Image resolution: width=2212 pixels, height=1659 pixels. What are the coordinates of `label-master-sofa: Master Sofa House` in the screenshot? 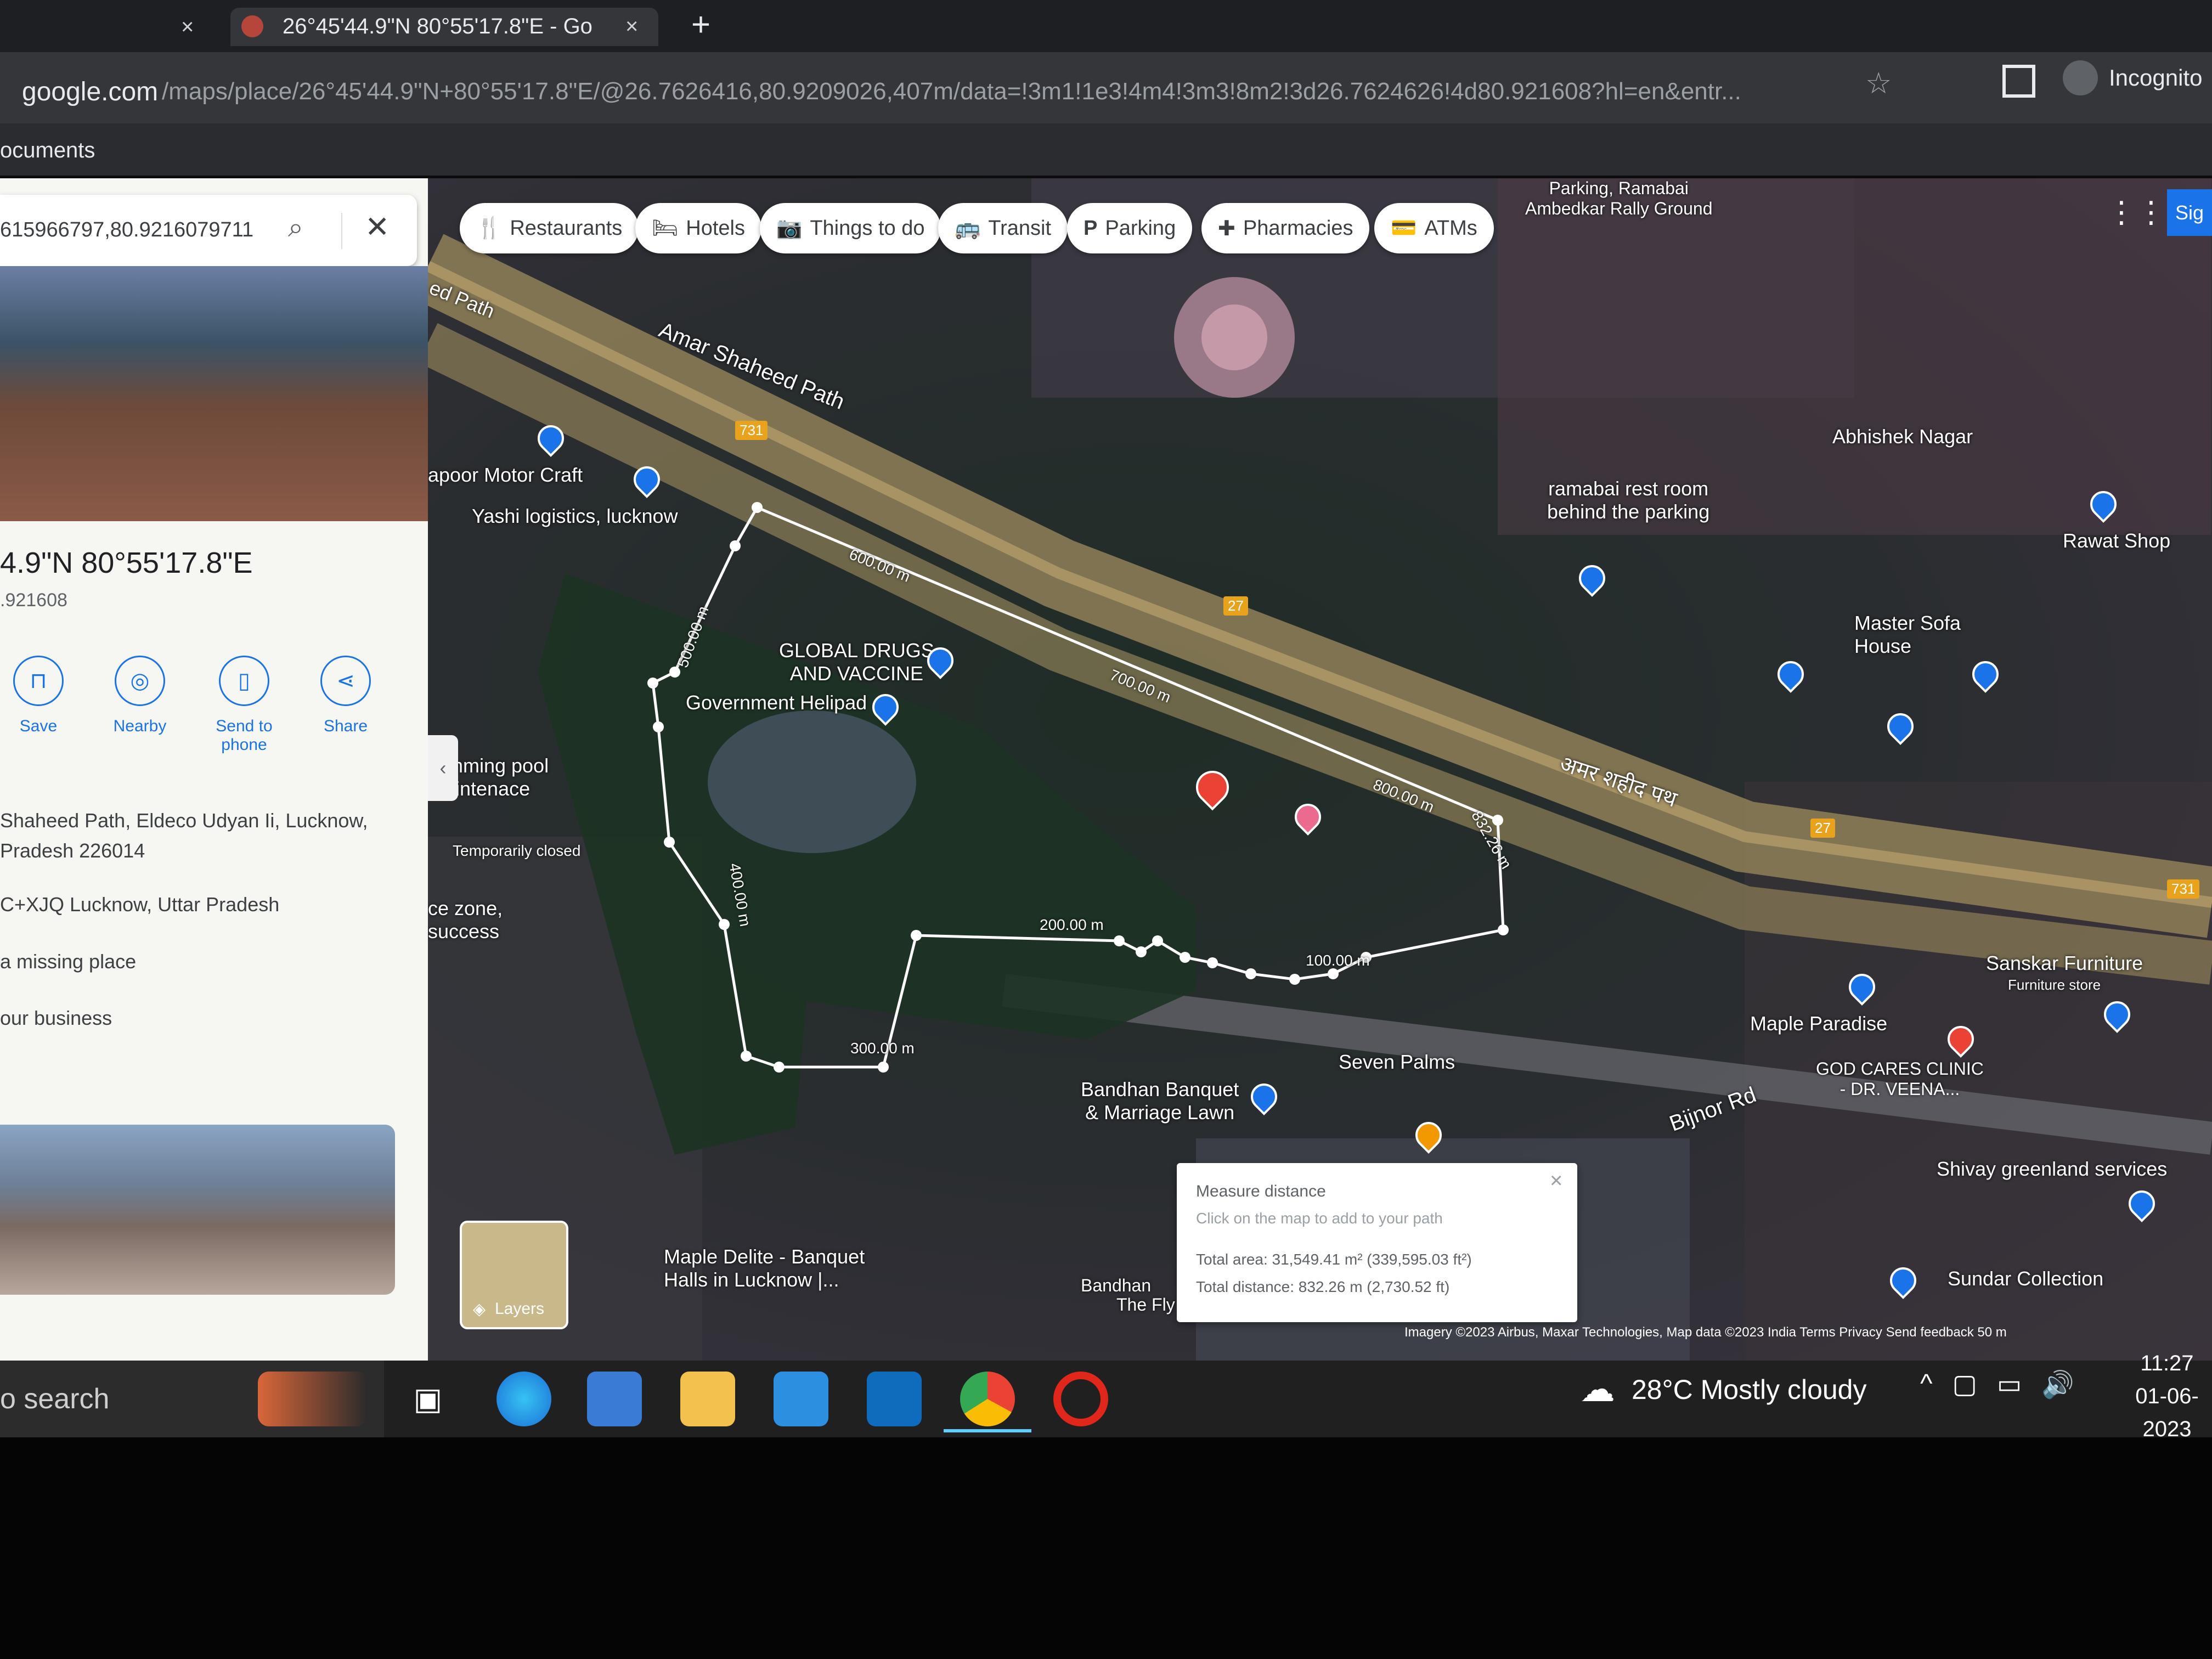 It's located at (1908, 635).